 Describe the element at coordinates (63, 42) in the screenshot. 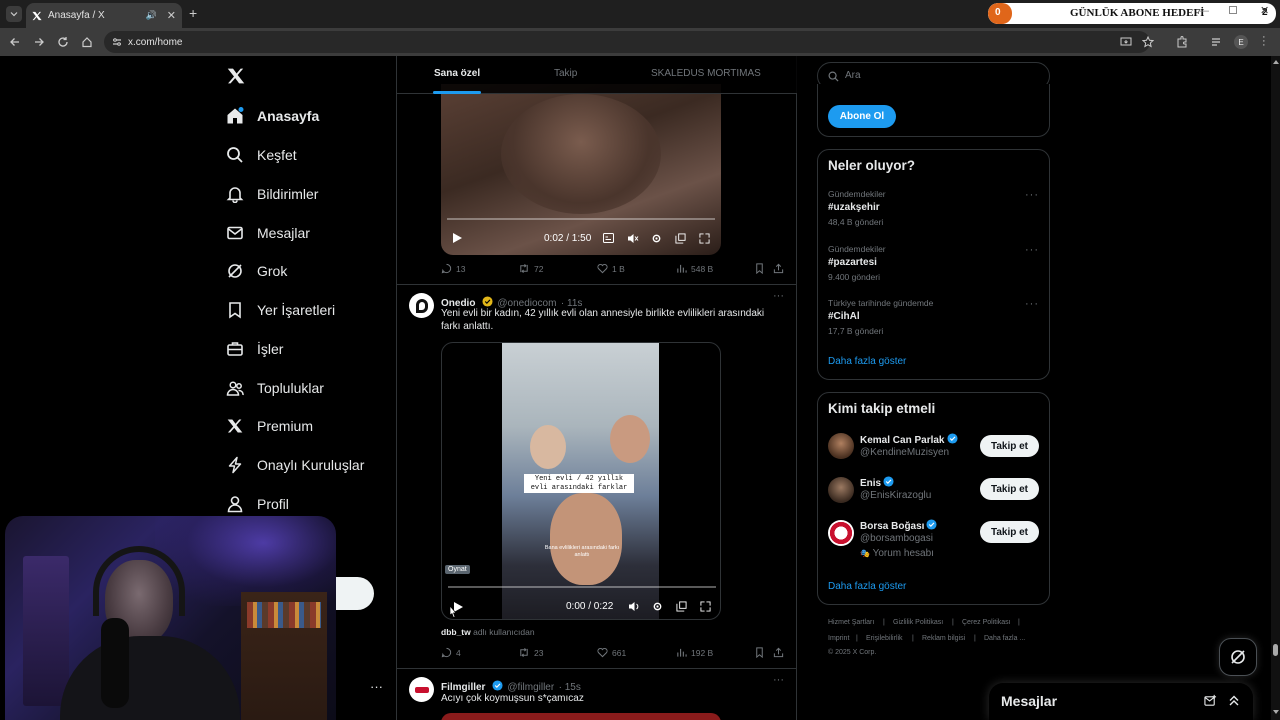

I see `reload-icon` at that location.